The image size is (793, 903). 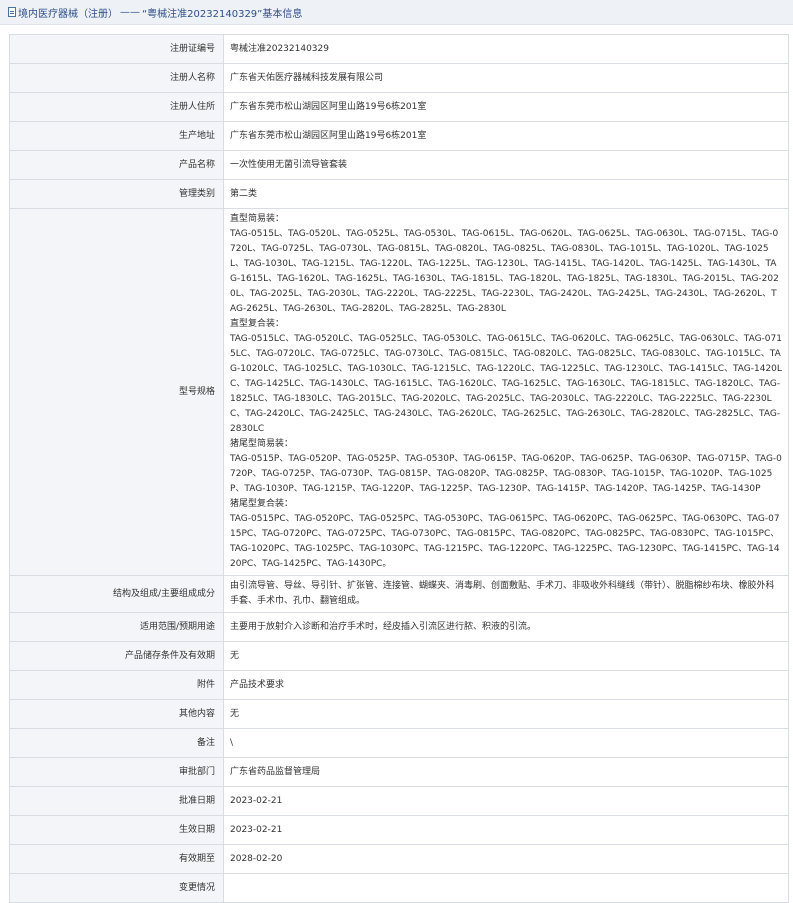 I want to click on approver-value: 广东省药品监督管理局, so click(x=506, y=772).